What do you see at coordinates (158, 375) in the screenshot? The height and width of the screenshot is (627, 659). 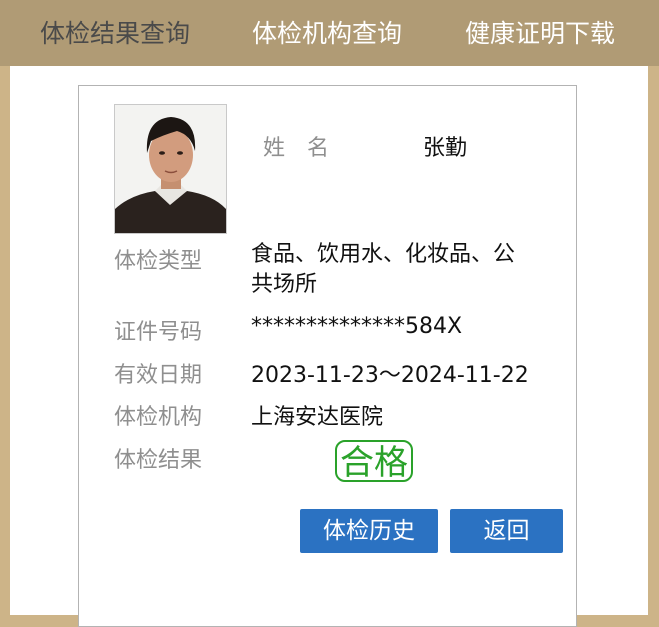 I see `valid-date-label: 有效日期` at bounding box center [158, 375].